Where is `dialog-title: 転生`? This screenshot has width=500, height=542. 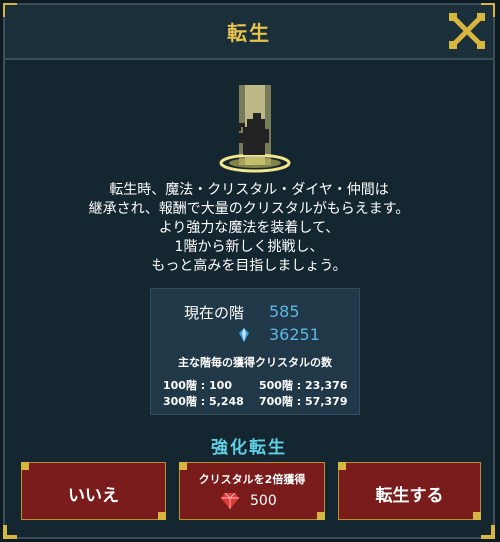 dialog-title: 転生 is located at coordinates (249, 33).